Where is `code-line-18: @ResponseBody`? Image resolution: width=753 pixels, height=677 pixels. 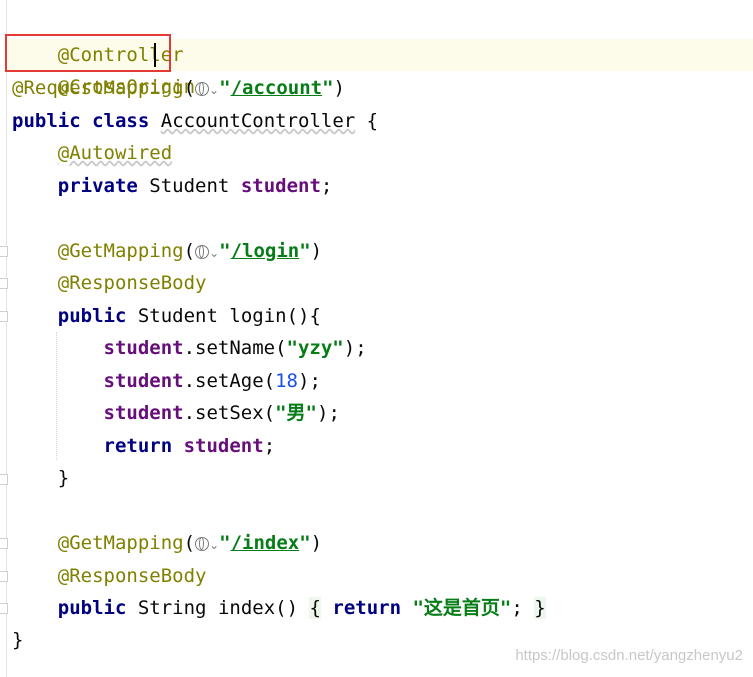
code-line-18: @ResponseBody is located at coordinates (109, 576).